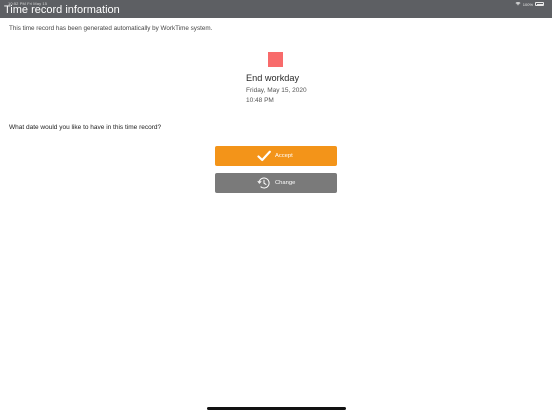 This screenshot has height=414, width=552. I want to click on battery-icon, so click(539, 4).